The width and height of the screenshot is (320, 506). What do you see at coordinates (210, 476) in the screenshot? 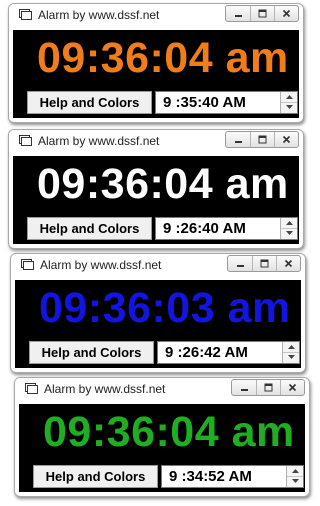
I see `alarm-time-value: 9 :34:52 AM` at bounding box center [210, 476].